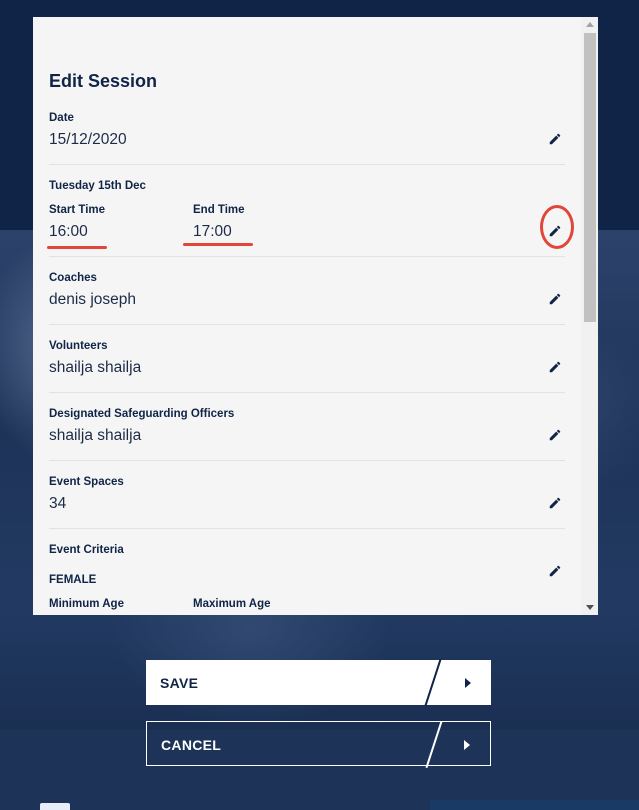  Describe the element at coordinates (95, 367) in the screenshot. I see `volunteers-value: shailja shailja` at that location.